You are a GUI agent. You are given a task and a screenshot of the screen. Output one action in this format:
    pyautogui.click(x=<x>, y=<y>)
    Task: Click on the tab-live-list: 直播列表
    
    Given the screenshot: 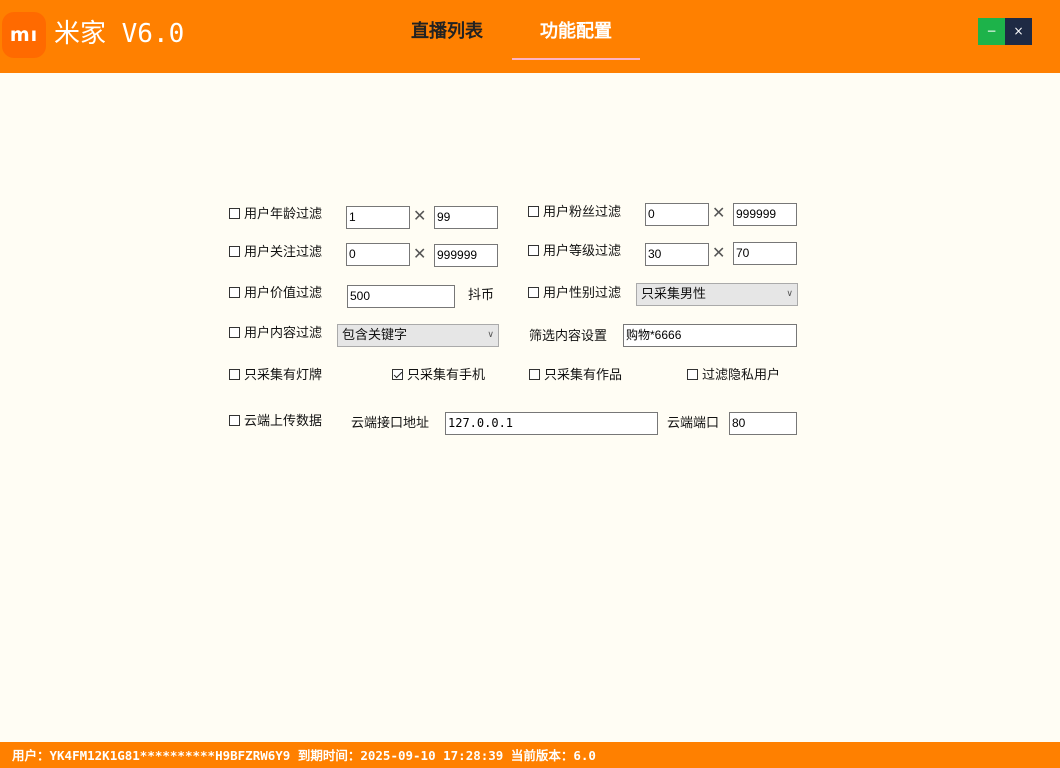 What is the action you would take?
    pyautogui.click(x=447, y=32)
    